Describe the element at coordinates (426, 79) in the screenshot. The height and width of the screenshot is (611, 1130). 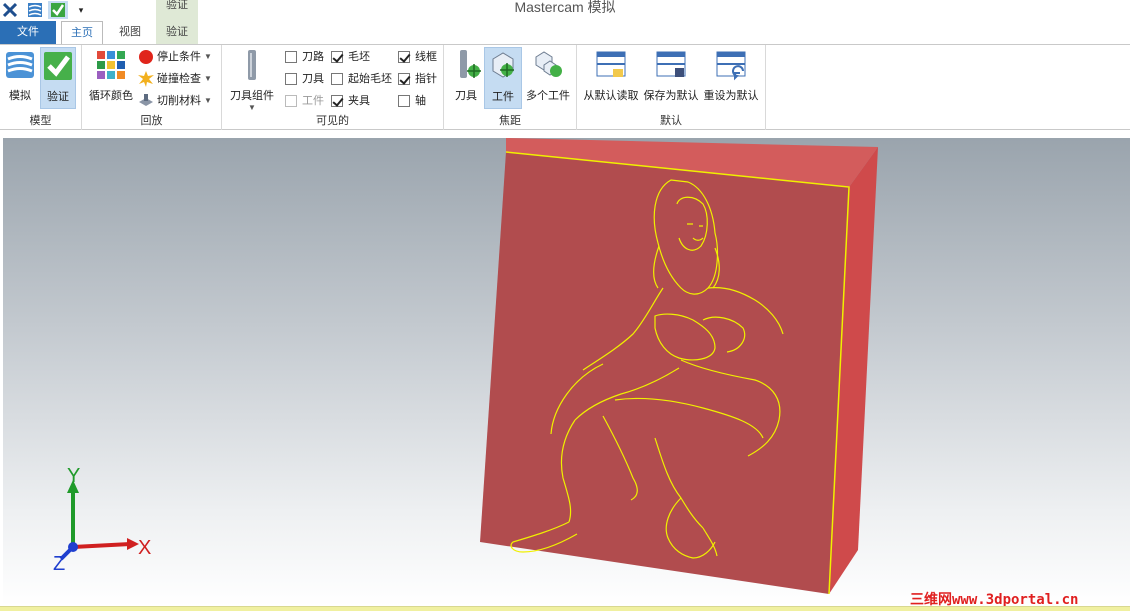
I see `checkbox-label: 指针` at that location.